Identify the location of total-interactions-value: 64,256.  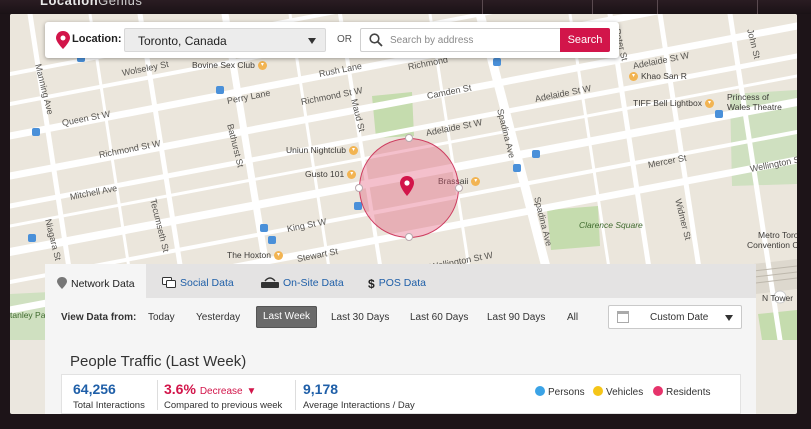
(94, 389).